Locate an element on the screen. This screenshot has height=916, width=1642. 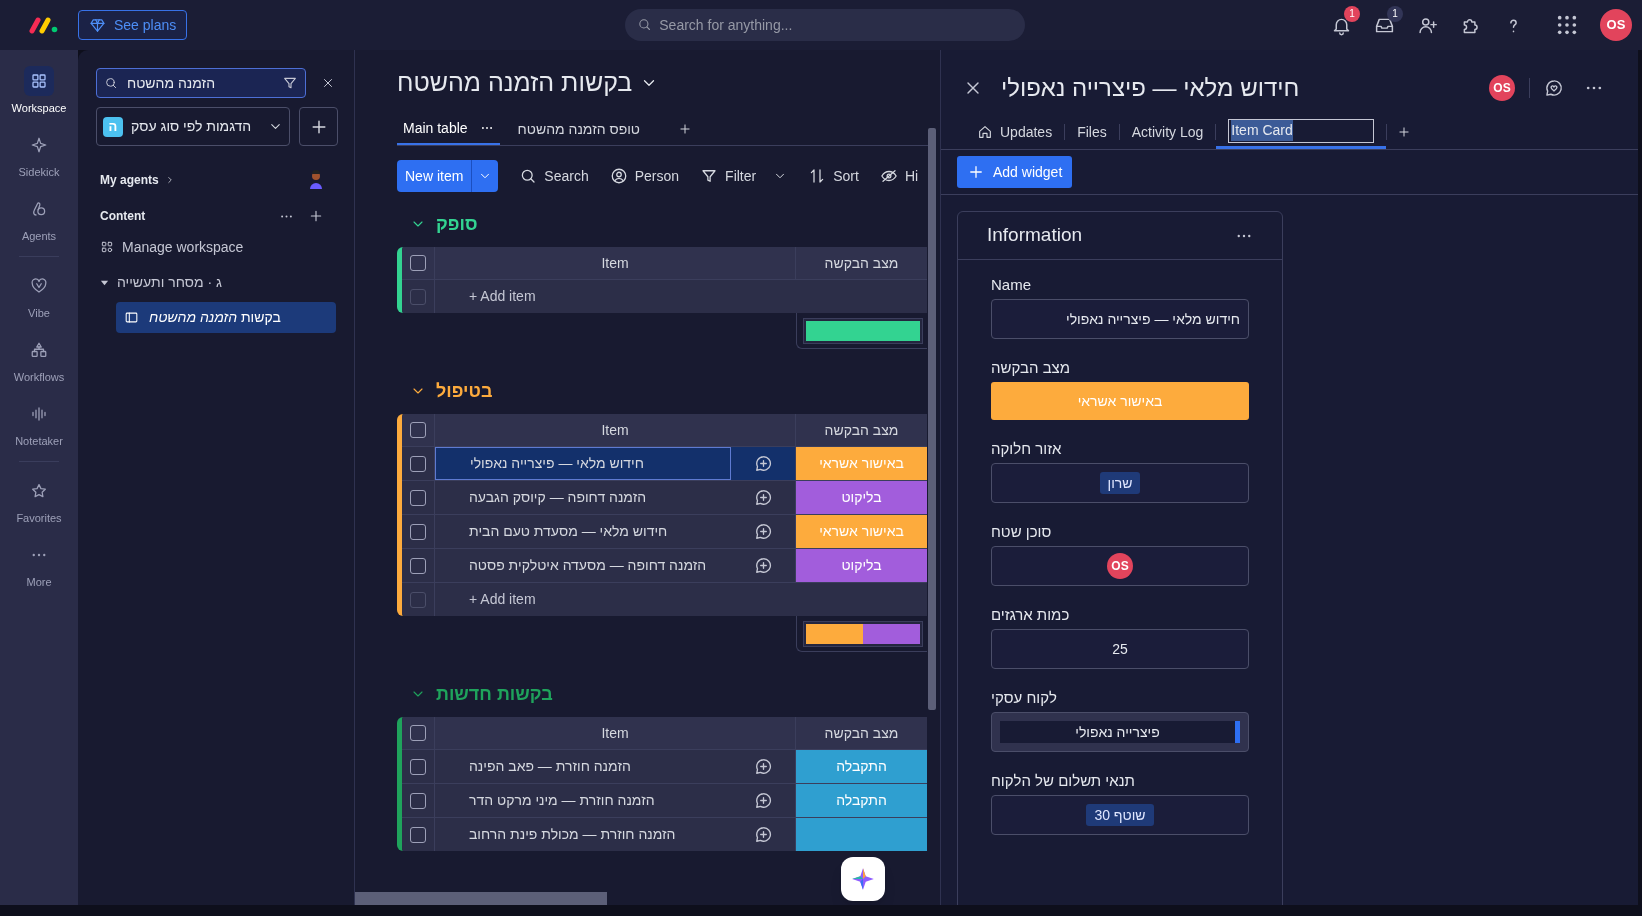
item-name: הזמנה דחופה — מסעדה איטלקית פסטה is located at coordinates (583, 565).